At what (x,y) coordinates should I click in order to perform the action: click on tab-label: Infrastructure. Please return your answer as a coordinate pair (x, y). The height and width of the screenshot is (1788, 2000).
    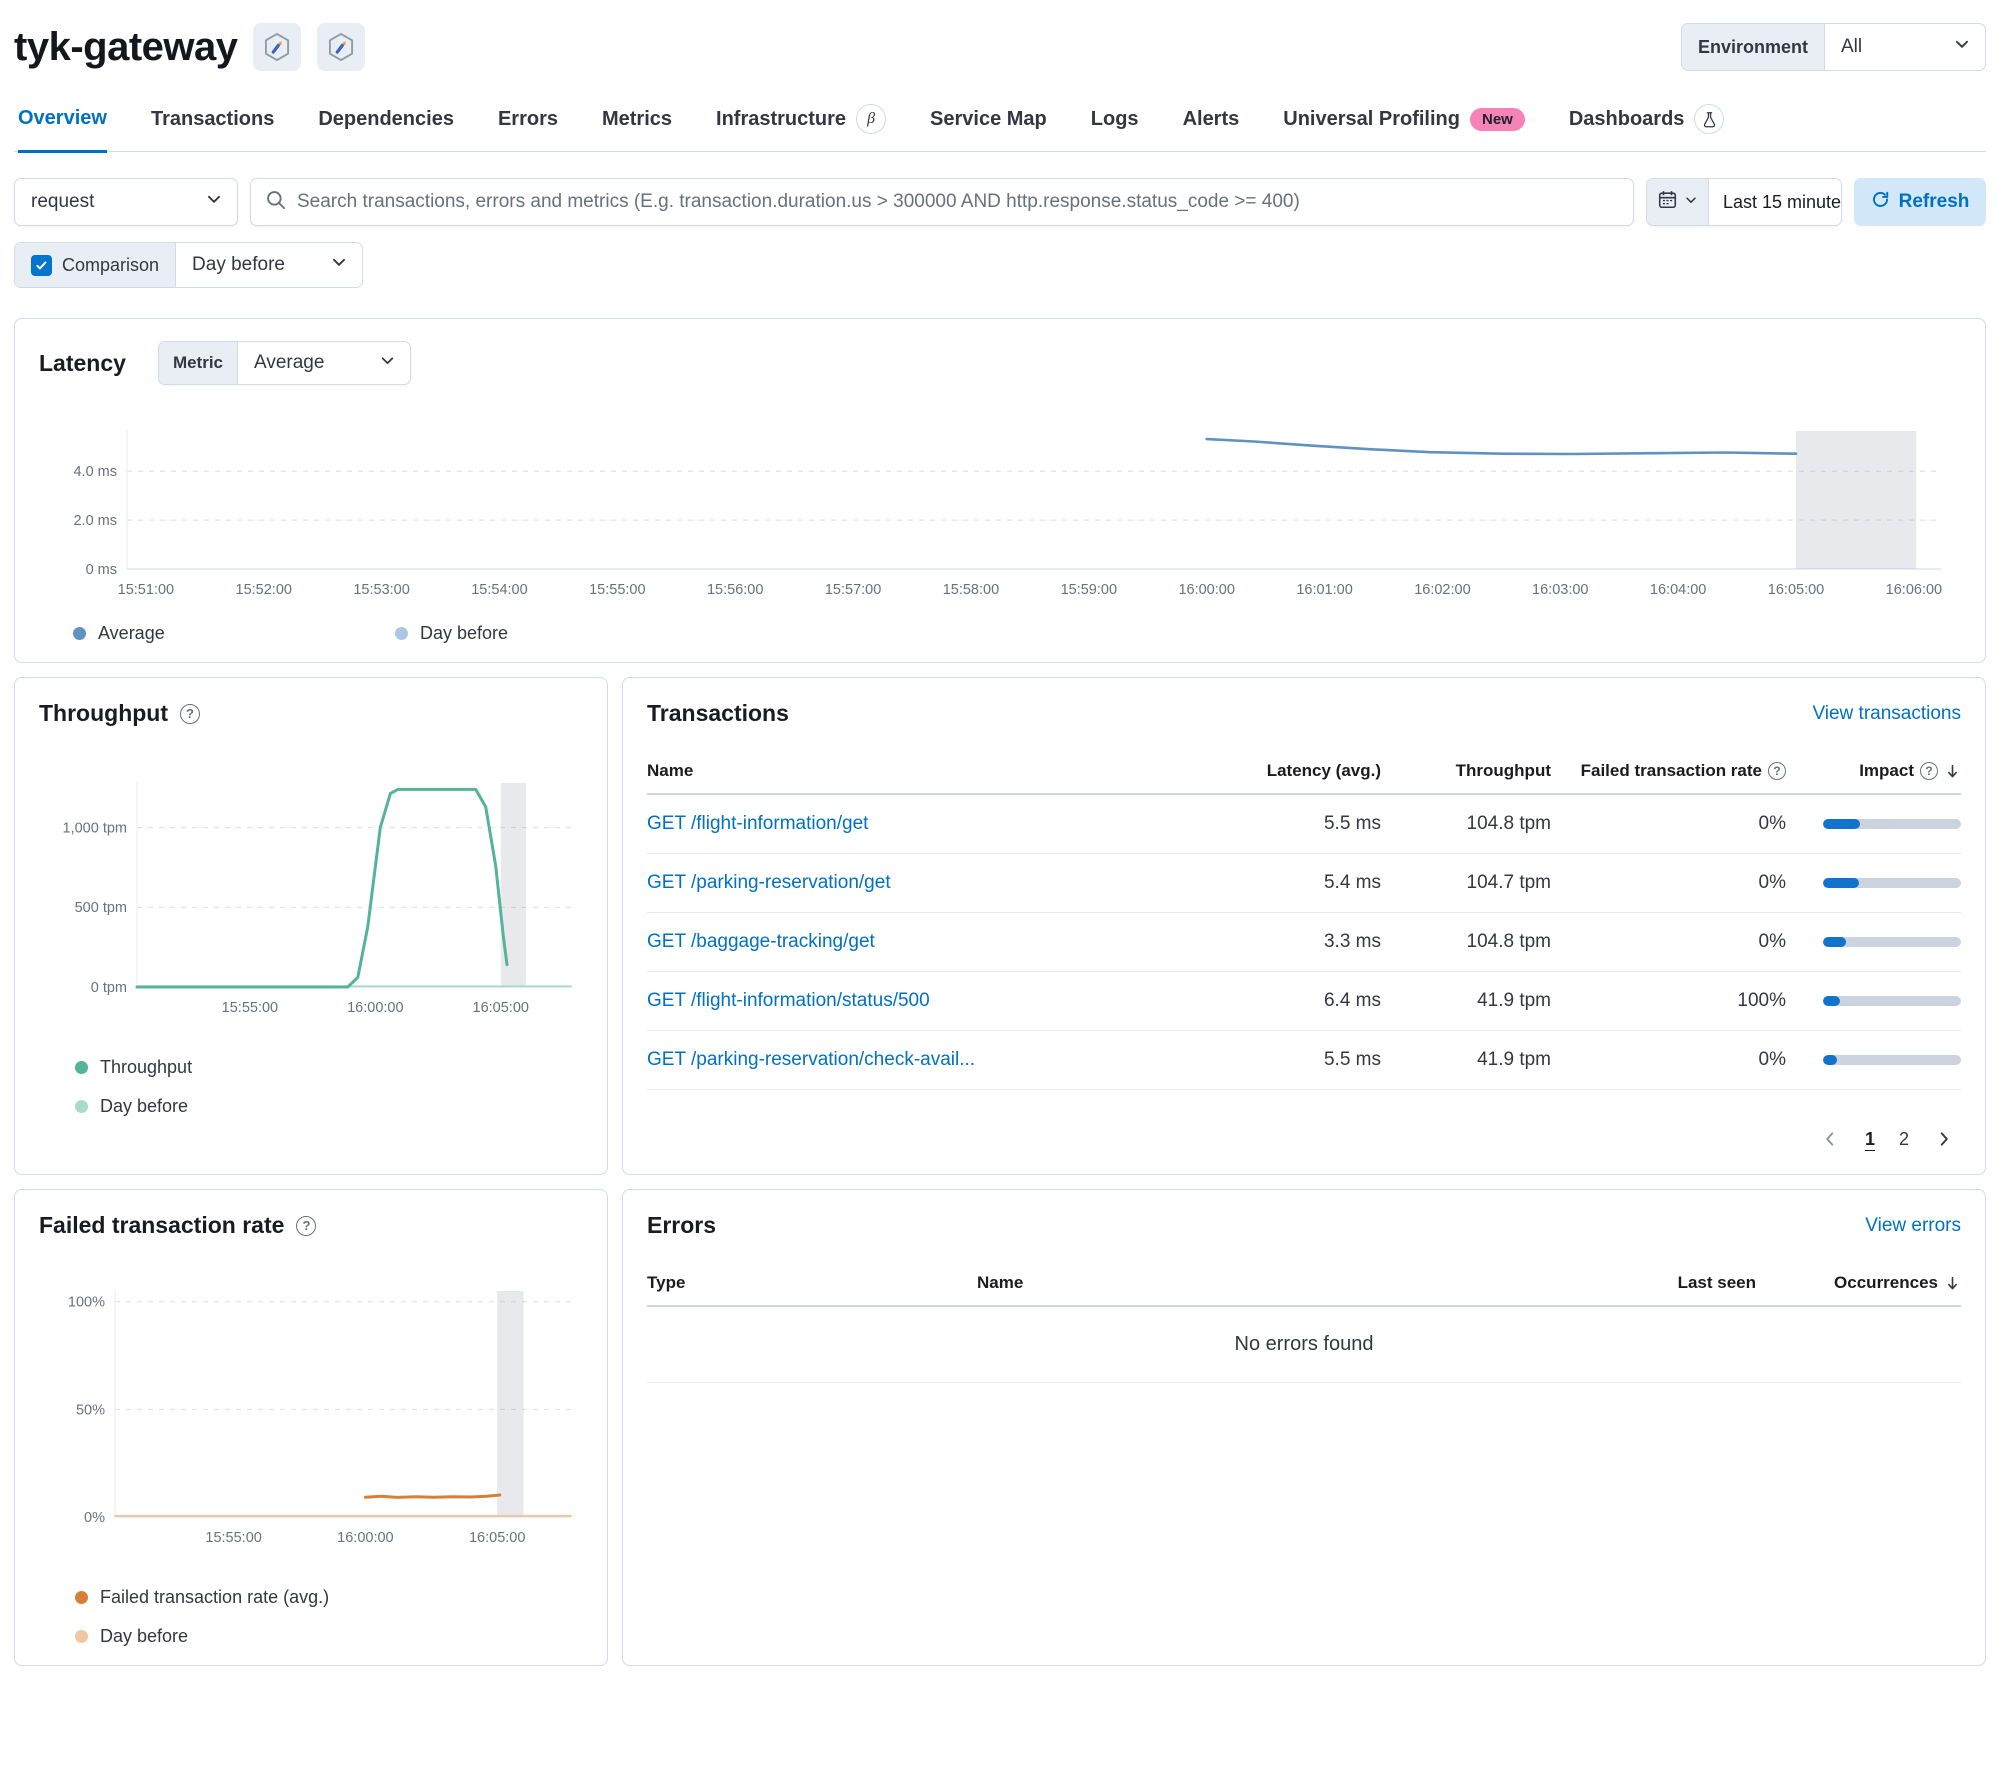
    Looking at the image, I should click on (781, 118).